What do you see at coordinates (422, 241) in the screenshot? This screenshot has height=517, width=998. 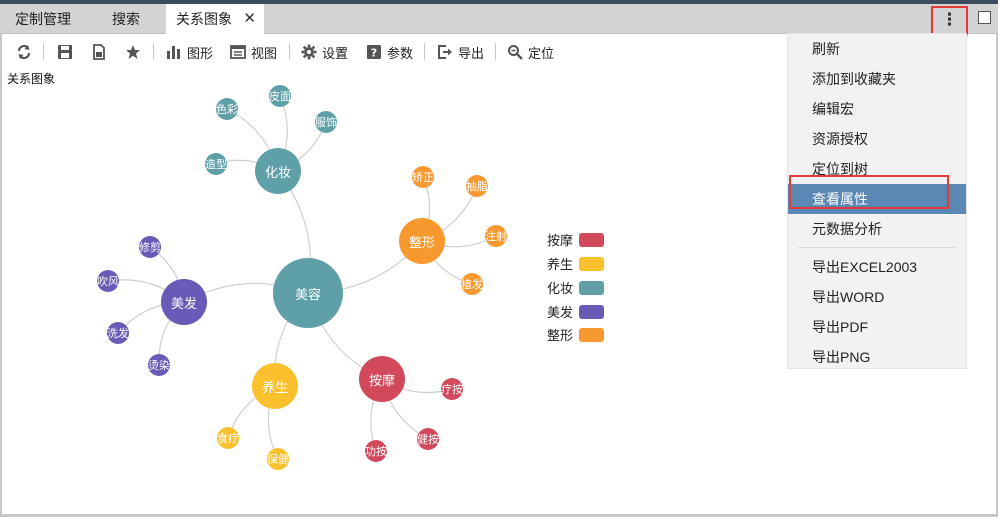 I see `graph-node-category: 整形` at bounding box center [422, 241].